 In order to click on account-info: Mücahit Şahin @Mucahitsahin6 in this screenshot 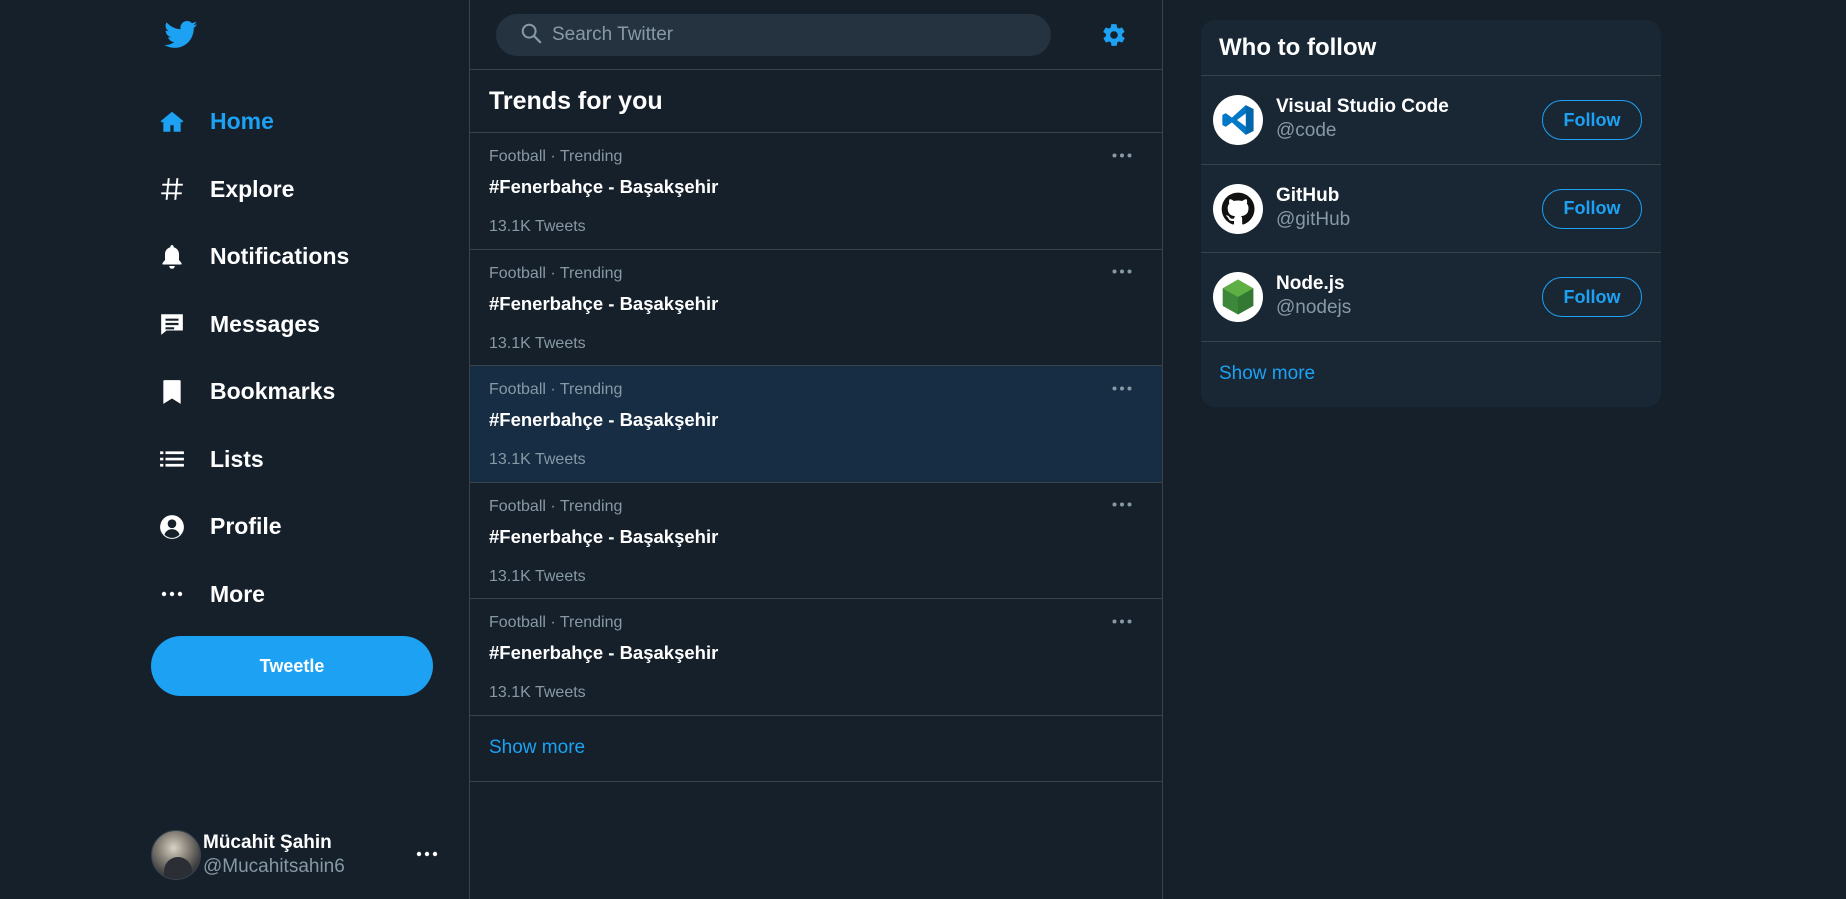, I will do `click(274, 855)`.